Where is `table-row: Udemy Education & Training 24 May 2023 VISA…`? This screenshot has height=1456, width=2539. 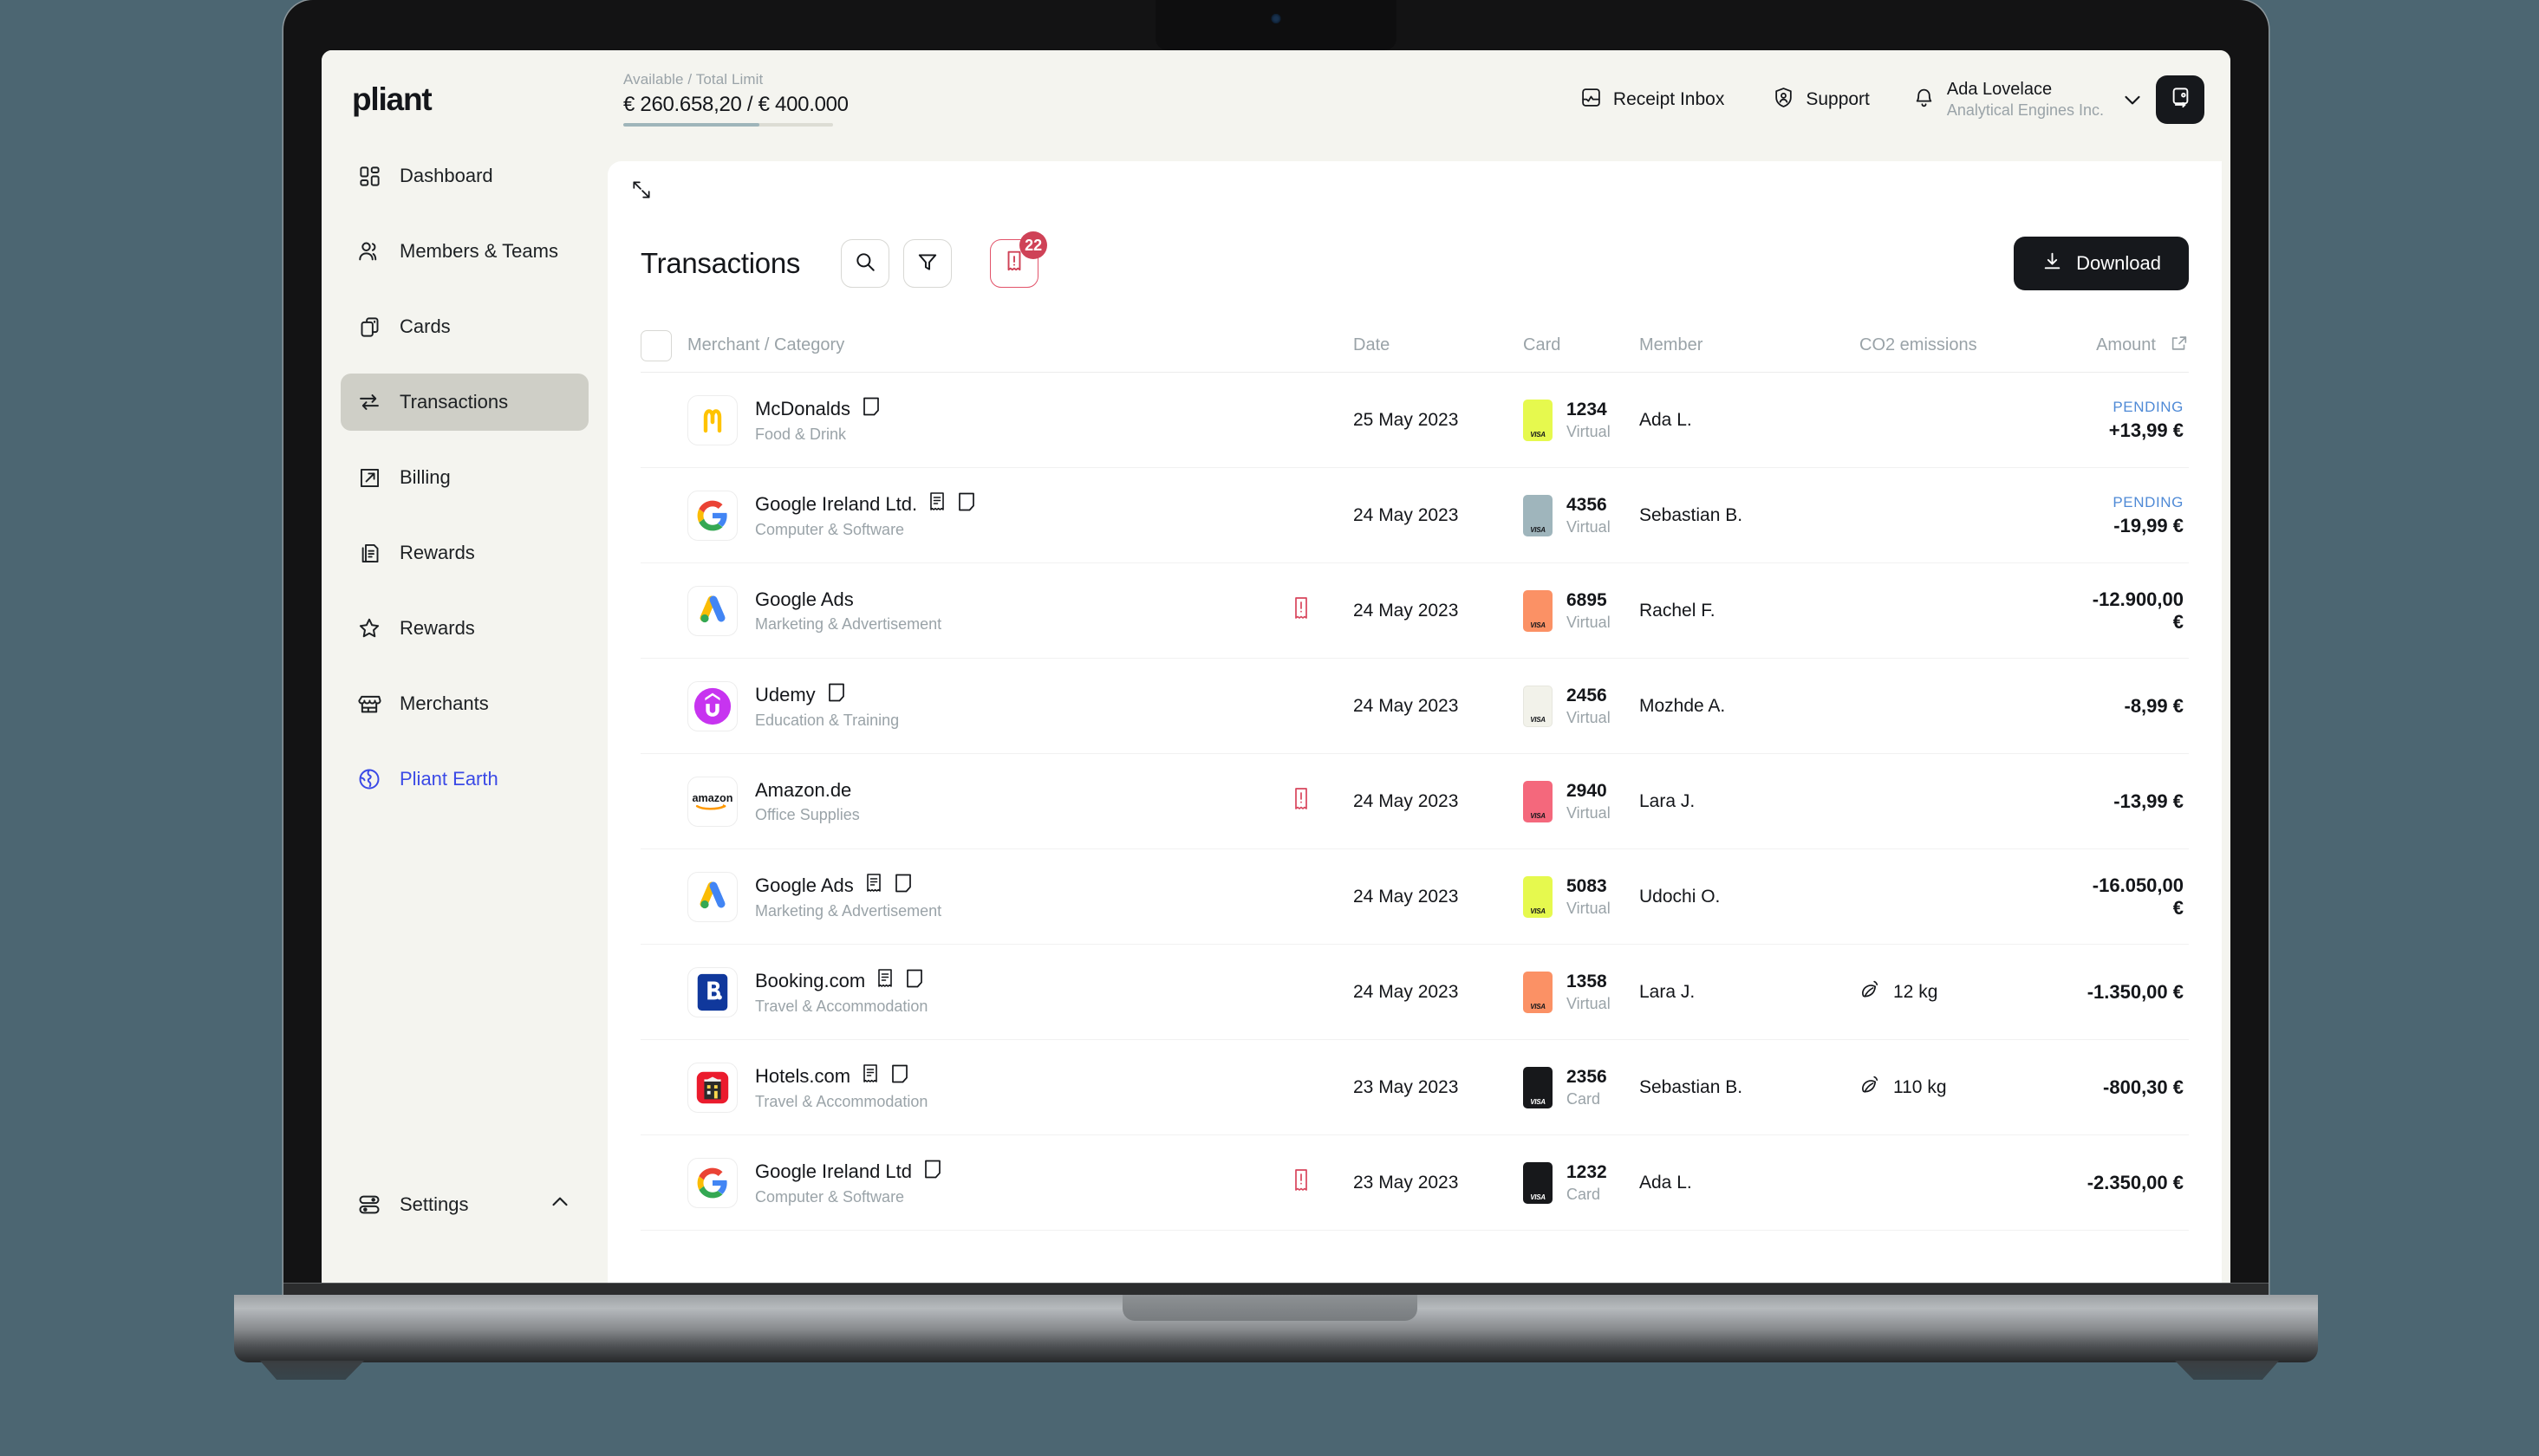 table-row: Udemy Education & Training 24 May 2023 VISA… is located at coordinates (1415, 706).